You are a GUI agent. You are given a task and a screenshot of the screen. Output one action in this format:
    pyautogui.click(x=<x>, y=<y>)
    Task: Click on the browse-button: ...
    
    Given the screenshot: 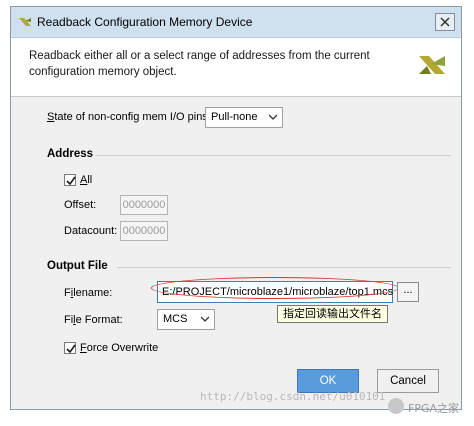 What is the action you would take?
    pyautogui.click(x=408, y=292)
    